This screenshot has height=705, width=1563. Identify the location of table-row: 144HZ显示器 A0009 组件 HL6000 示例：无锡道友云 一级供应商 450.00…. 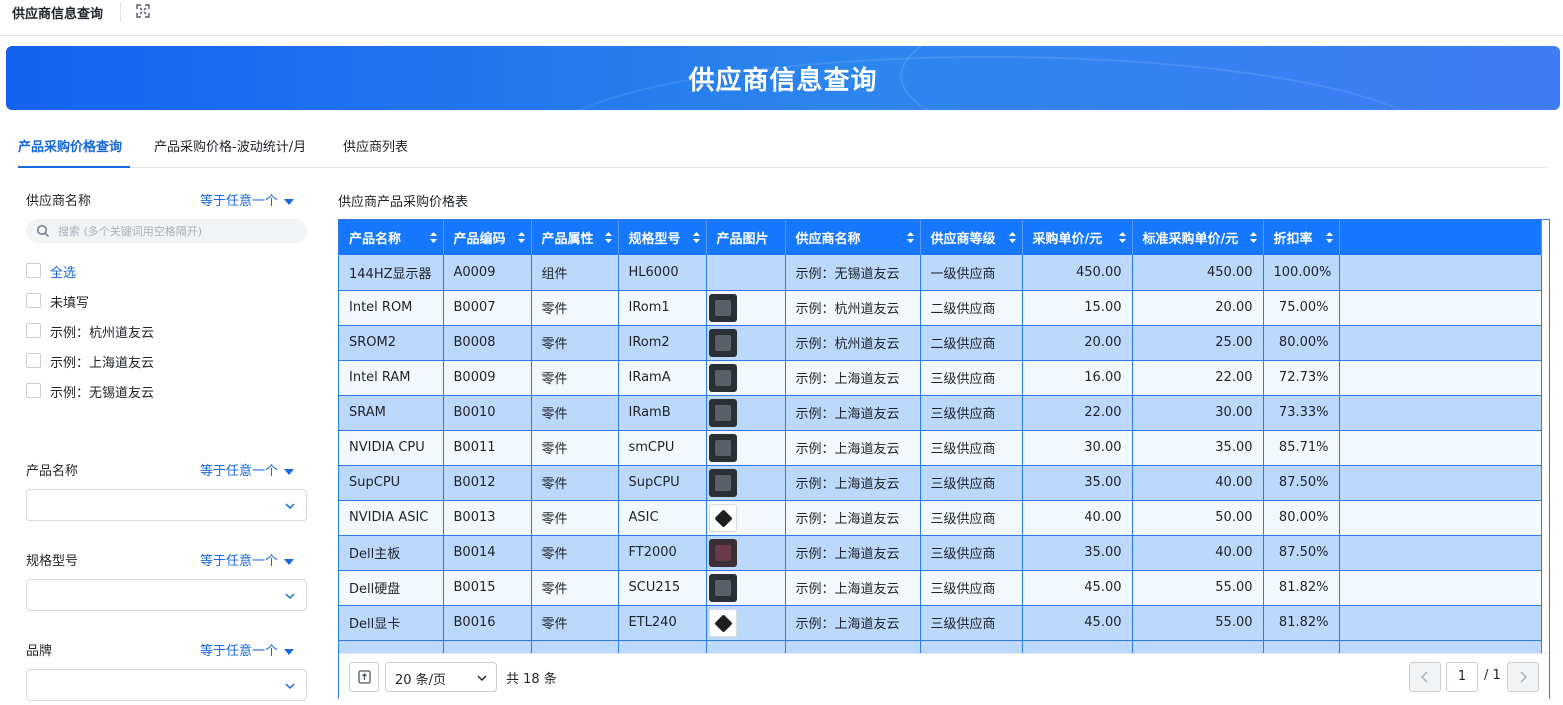
(940, 273).